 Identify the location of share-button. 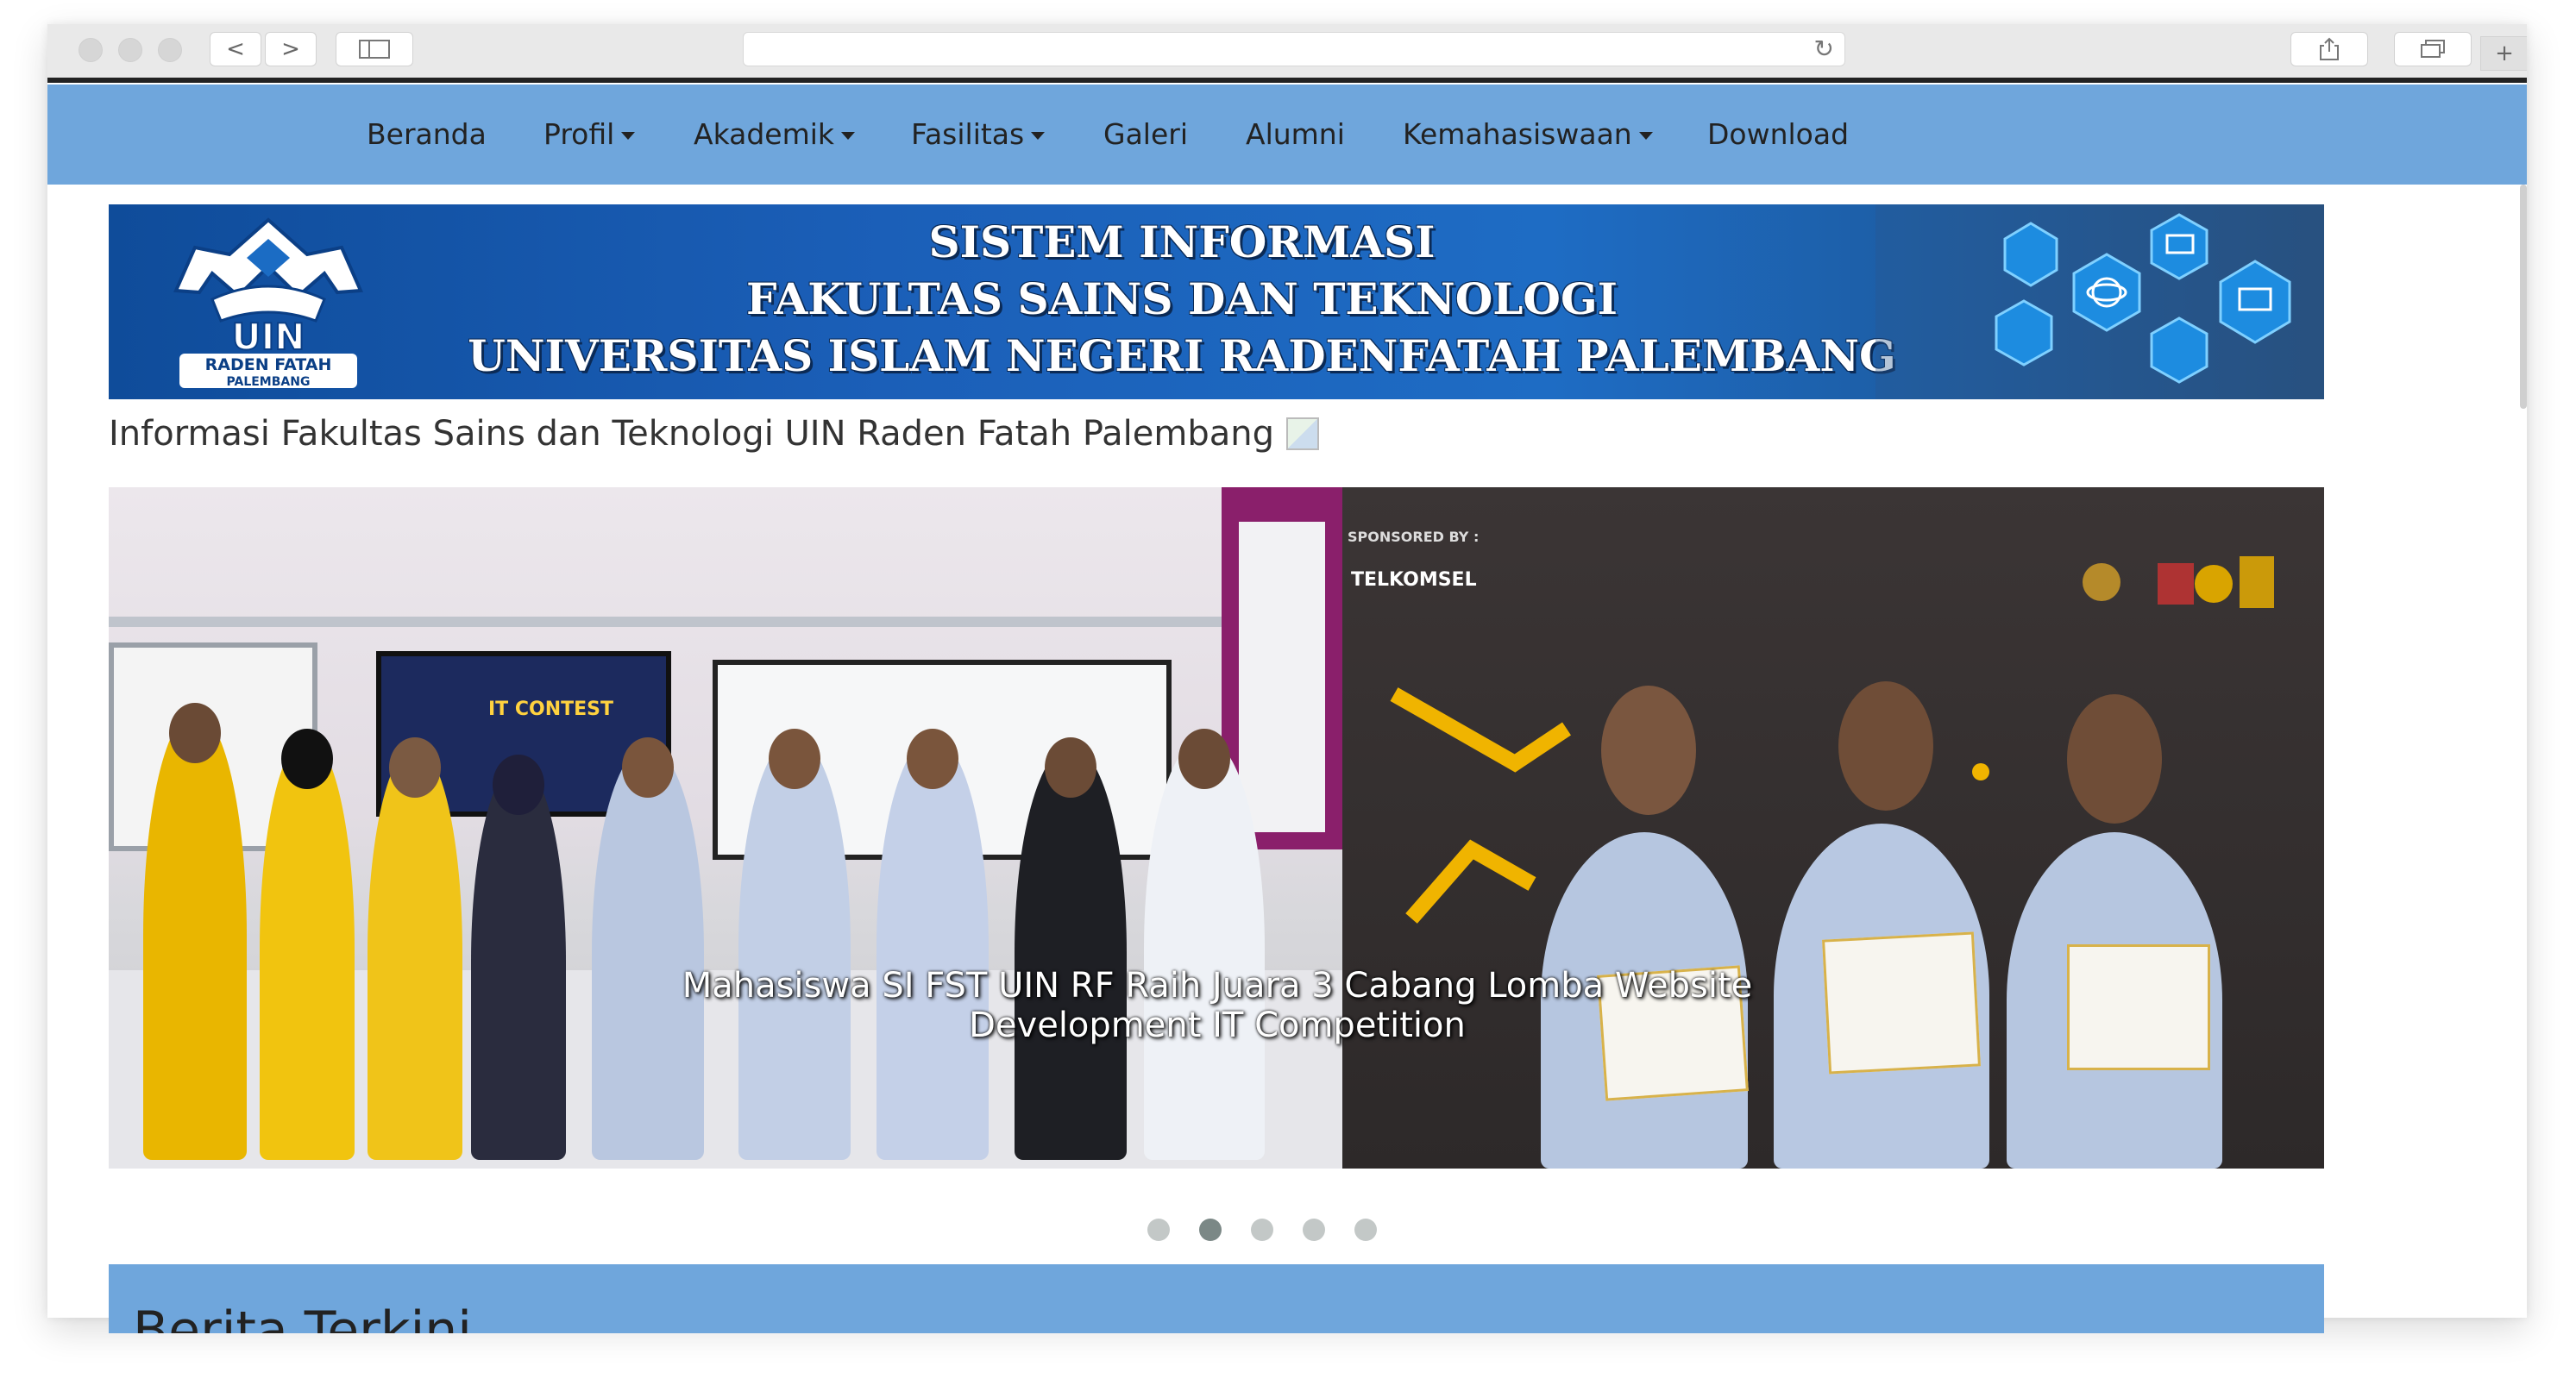
(2329, 49).